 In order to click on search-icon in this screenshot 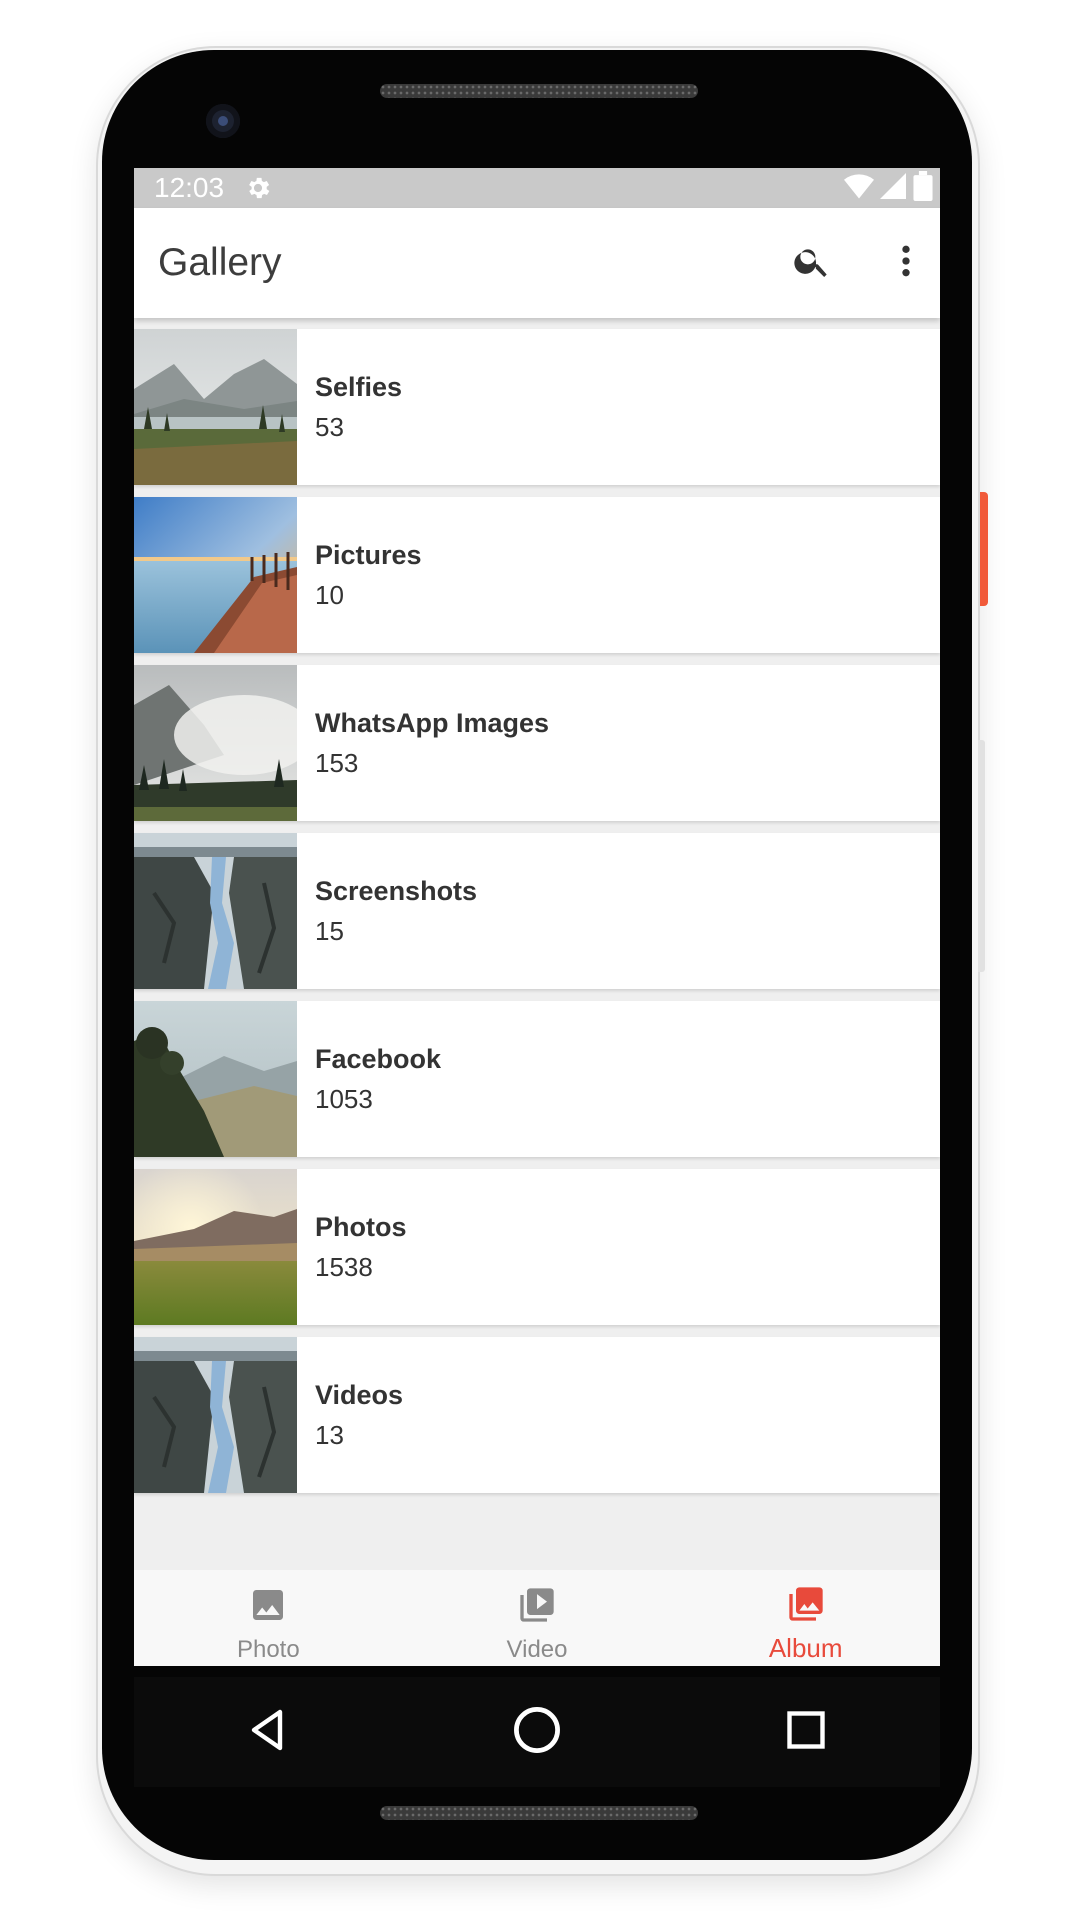, I will do `click(812, 263)`.